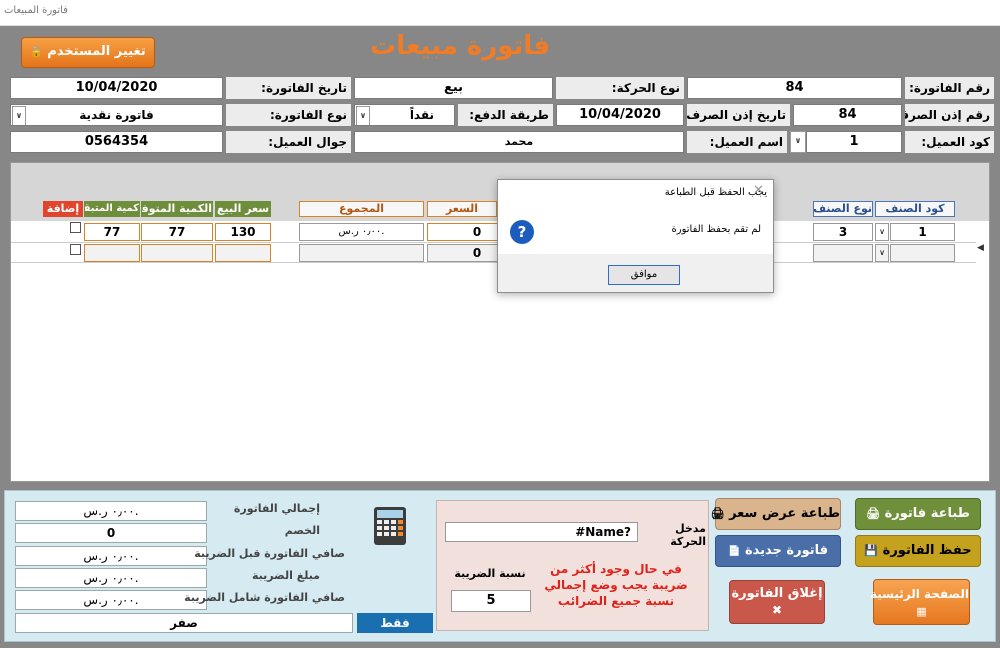  I want to click on row1-code: 1, so click(922, 232).